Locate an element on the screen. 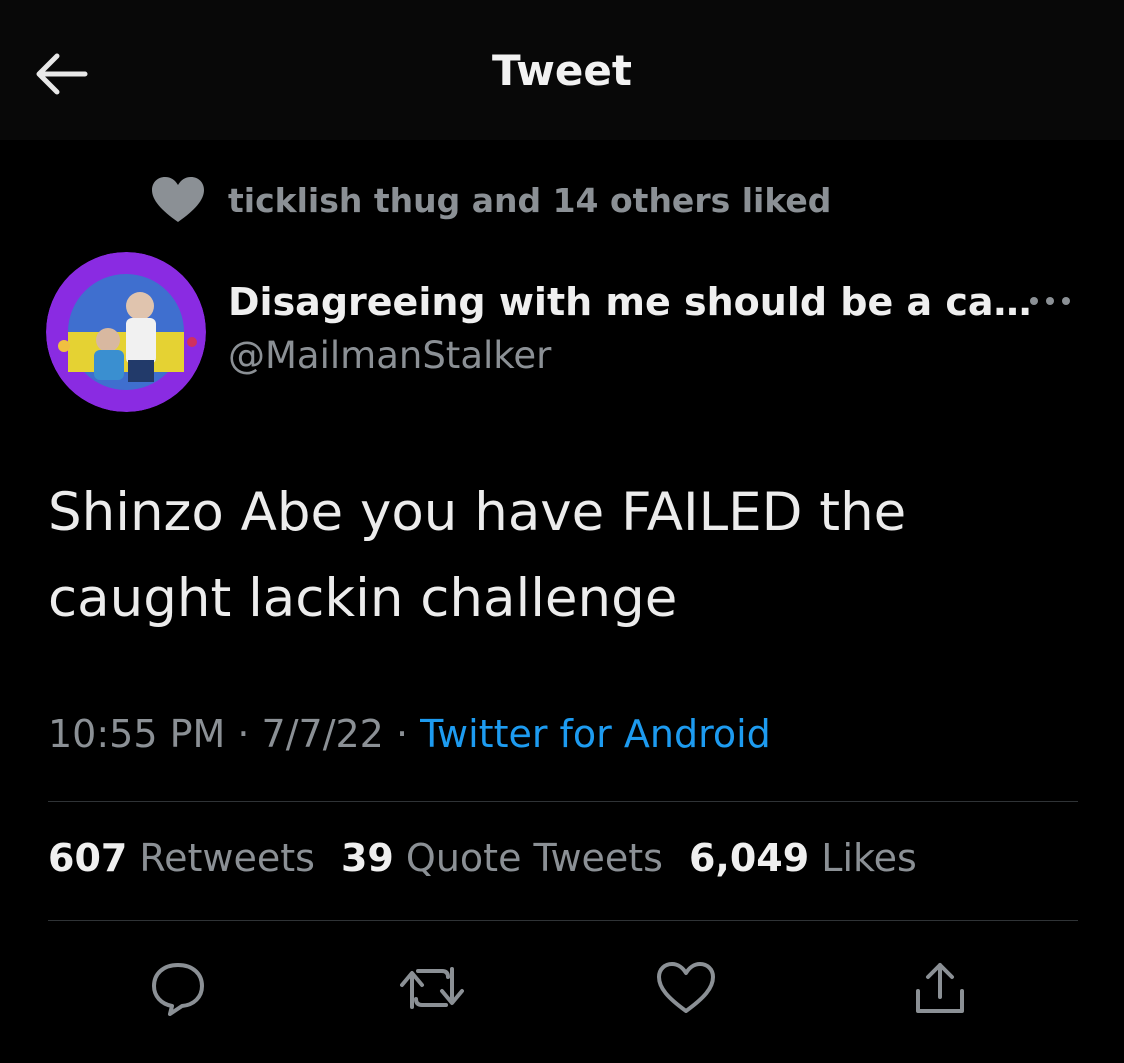  retweet-icon is located at coordinates (432, 988).